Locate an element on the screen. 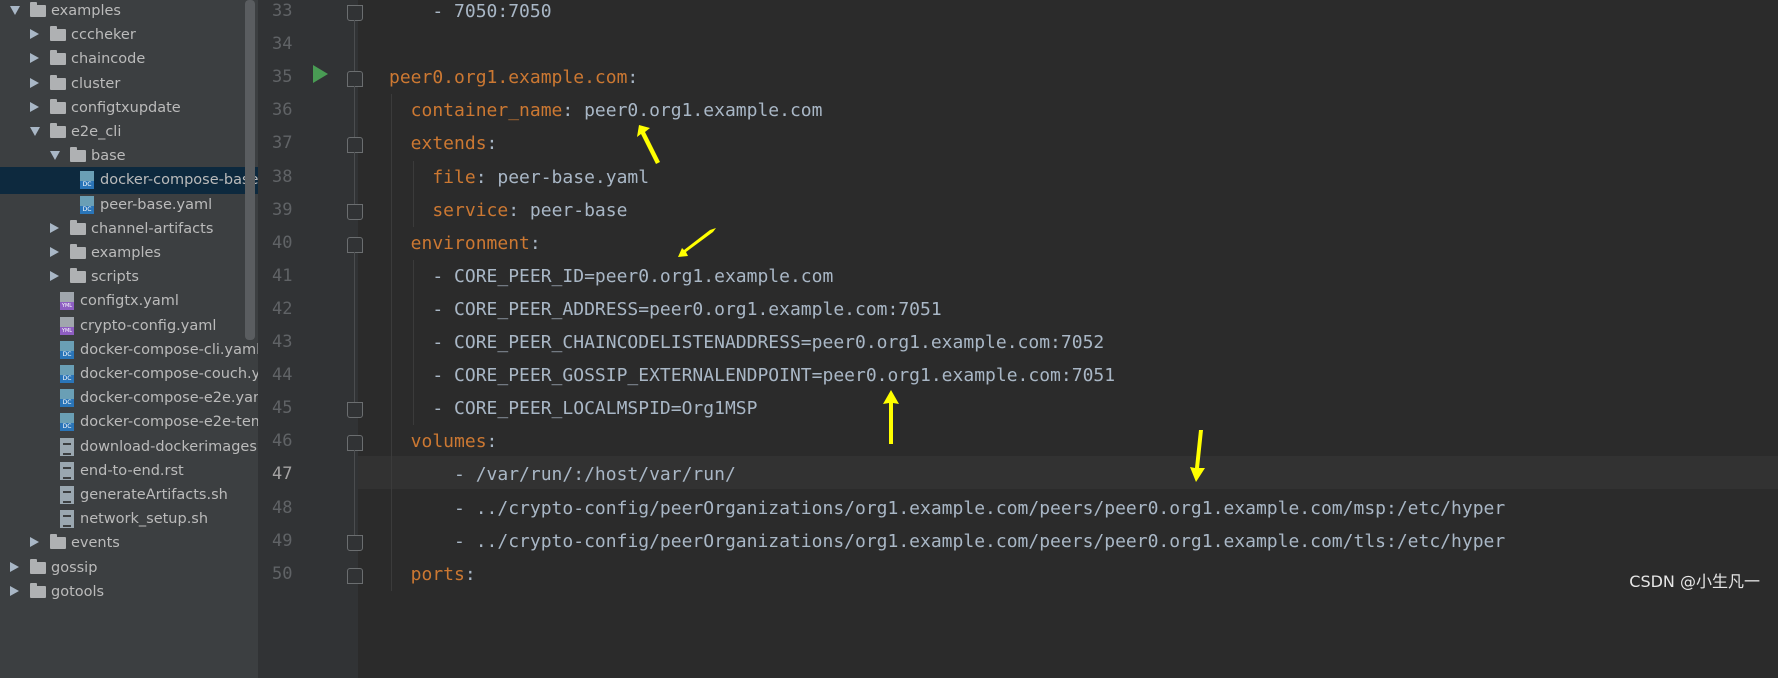  tree-item-chaincode: chaincode is located at coordinates (129, 59).